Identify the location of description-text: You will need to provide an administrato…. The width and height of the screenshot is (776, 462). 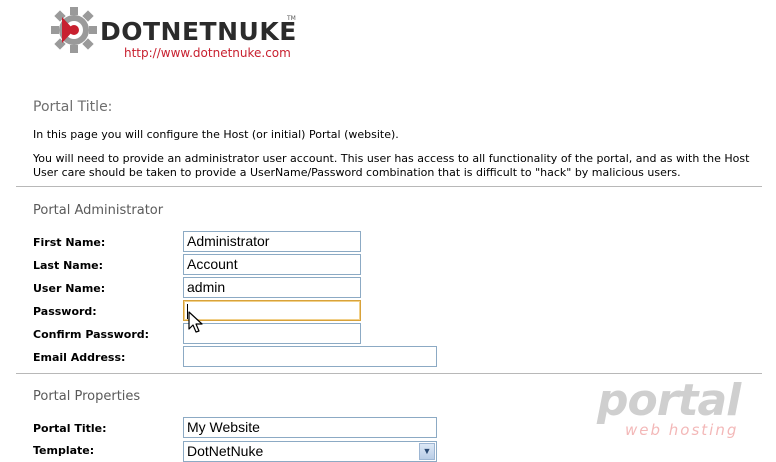
(391, 165).